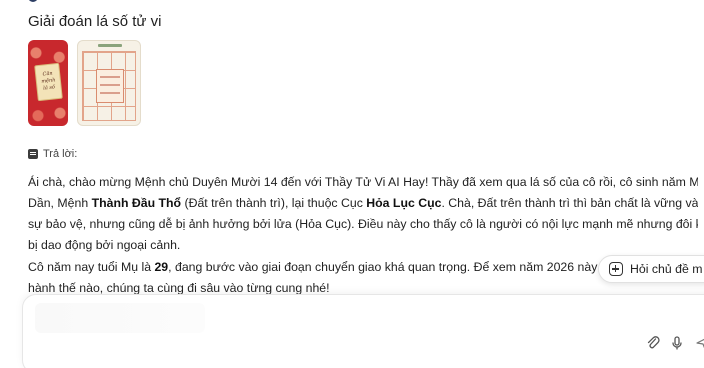 The width and height of the screenshot is (704, 368). I want to click on plus-square-icon, so click(616, 269).